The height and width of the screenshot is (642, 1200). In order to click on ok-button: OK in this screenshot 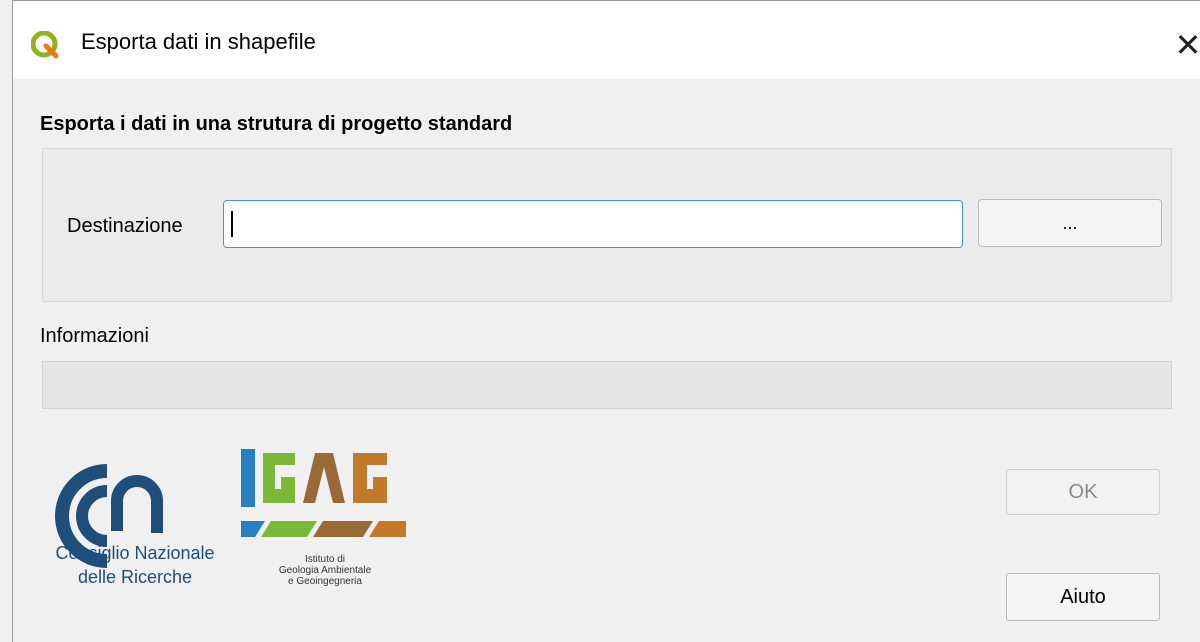, I will do `click(1083, 492)`.